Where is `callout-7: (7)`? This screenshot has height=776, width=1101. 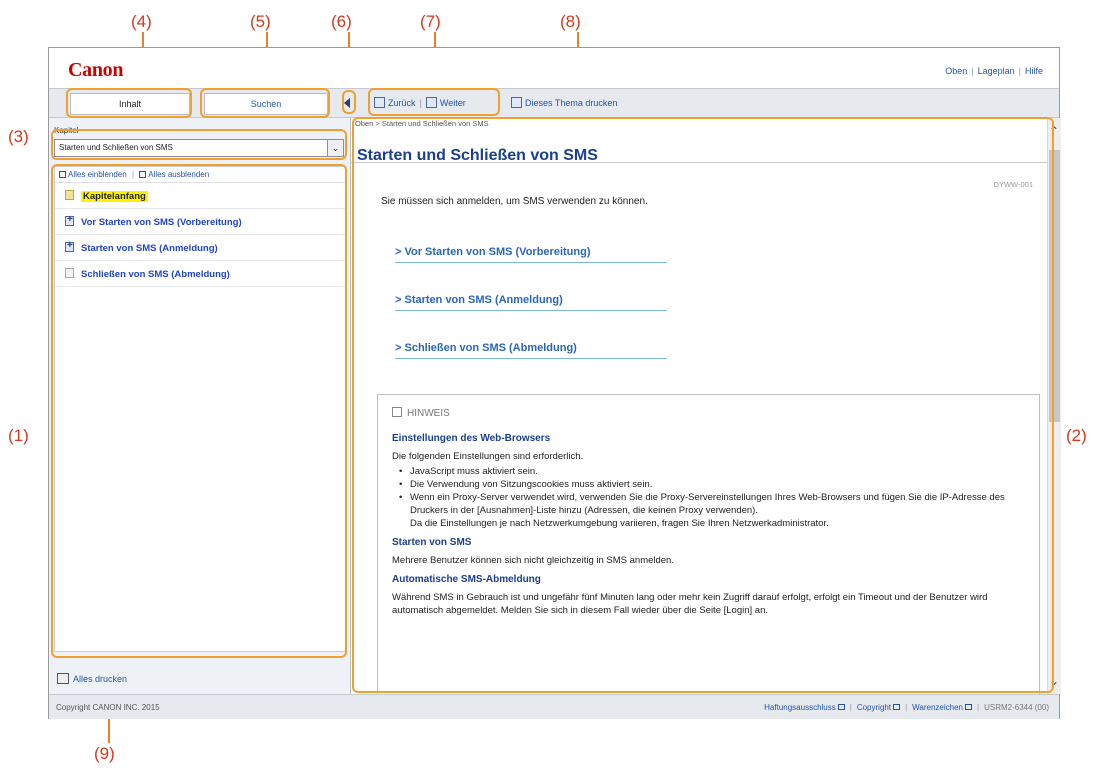
callout-7: (7) is located at coordinates (430, 21).